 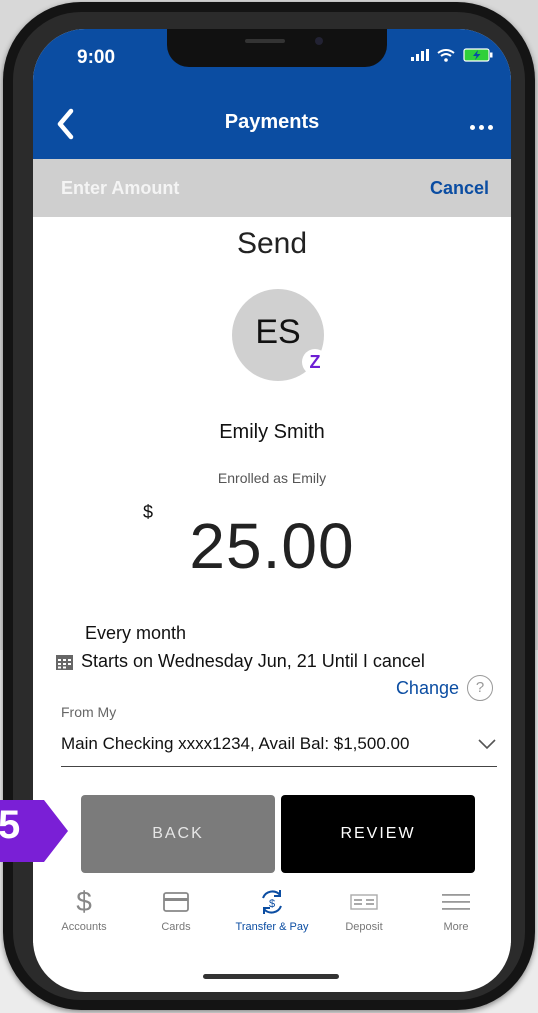 I want to click on avatar-initials: ES, so click(x=278, y=332).